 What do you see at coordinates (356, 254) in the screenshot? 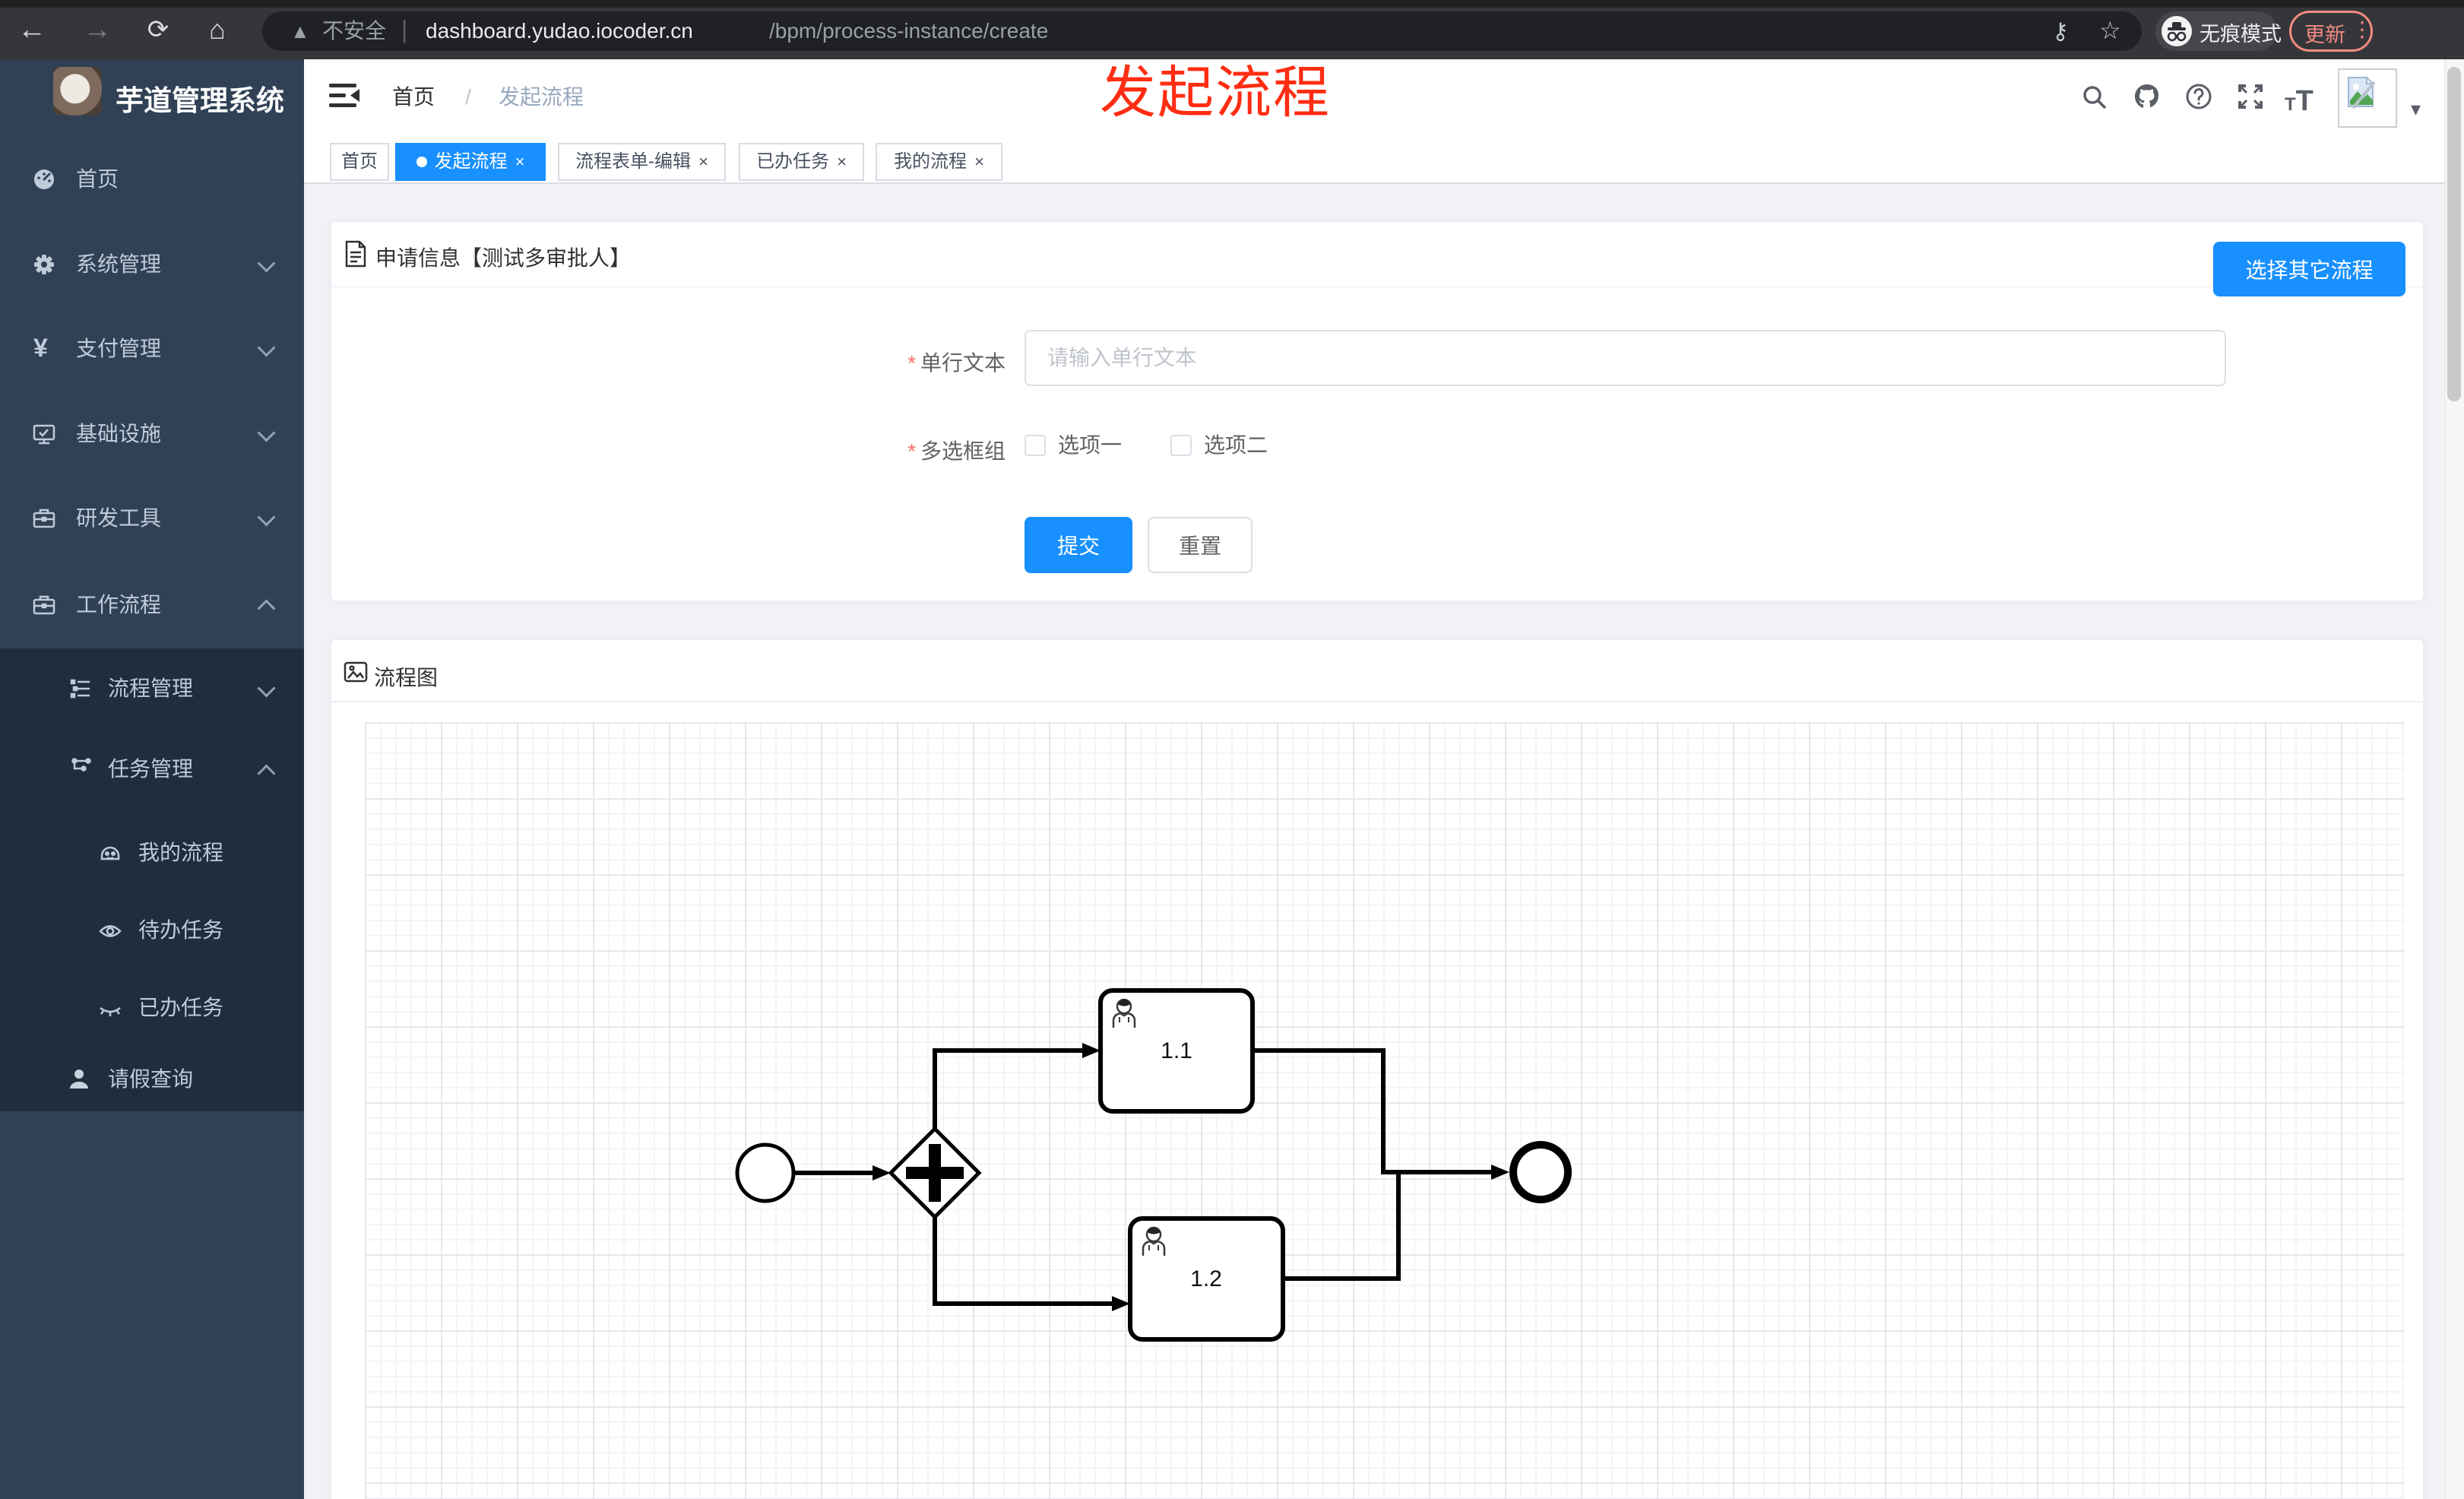
I see `document-icon` at bounding box center [356, 254].